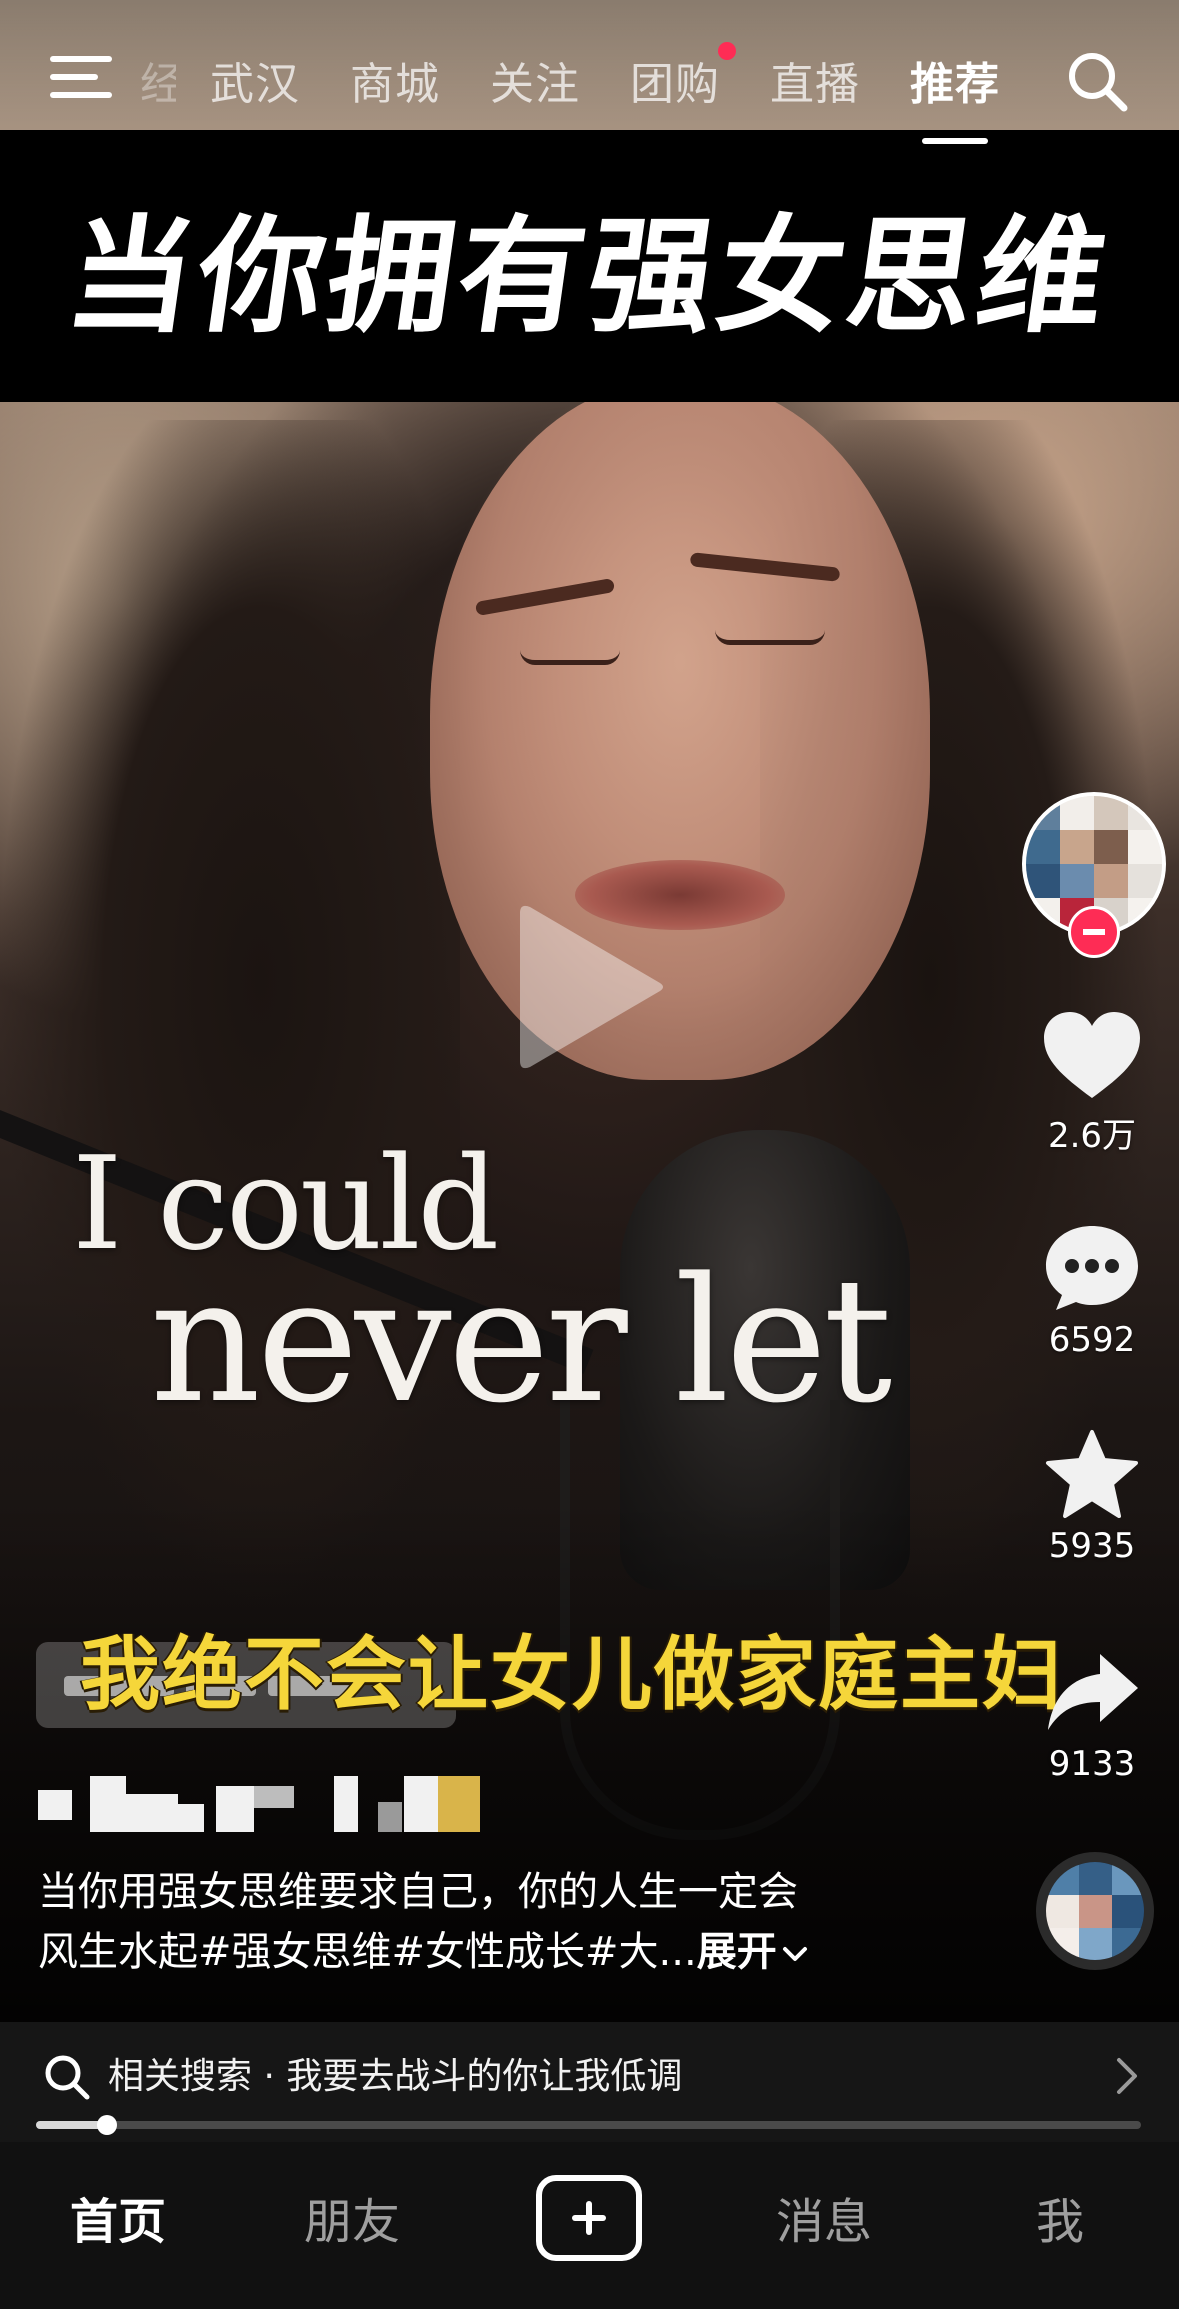 The height and width of the screenshot is (2309, 1179). What do you see at coordinates (824, 2222) in the screenshot?
I see `nav-messages: 消息` at bounding box center [824, 2222].